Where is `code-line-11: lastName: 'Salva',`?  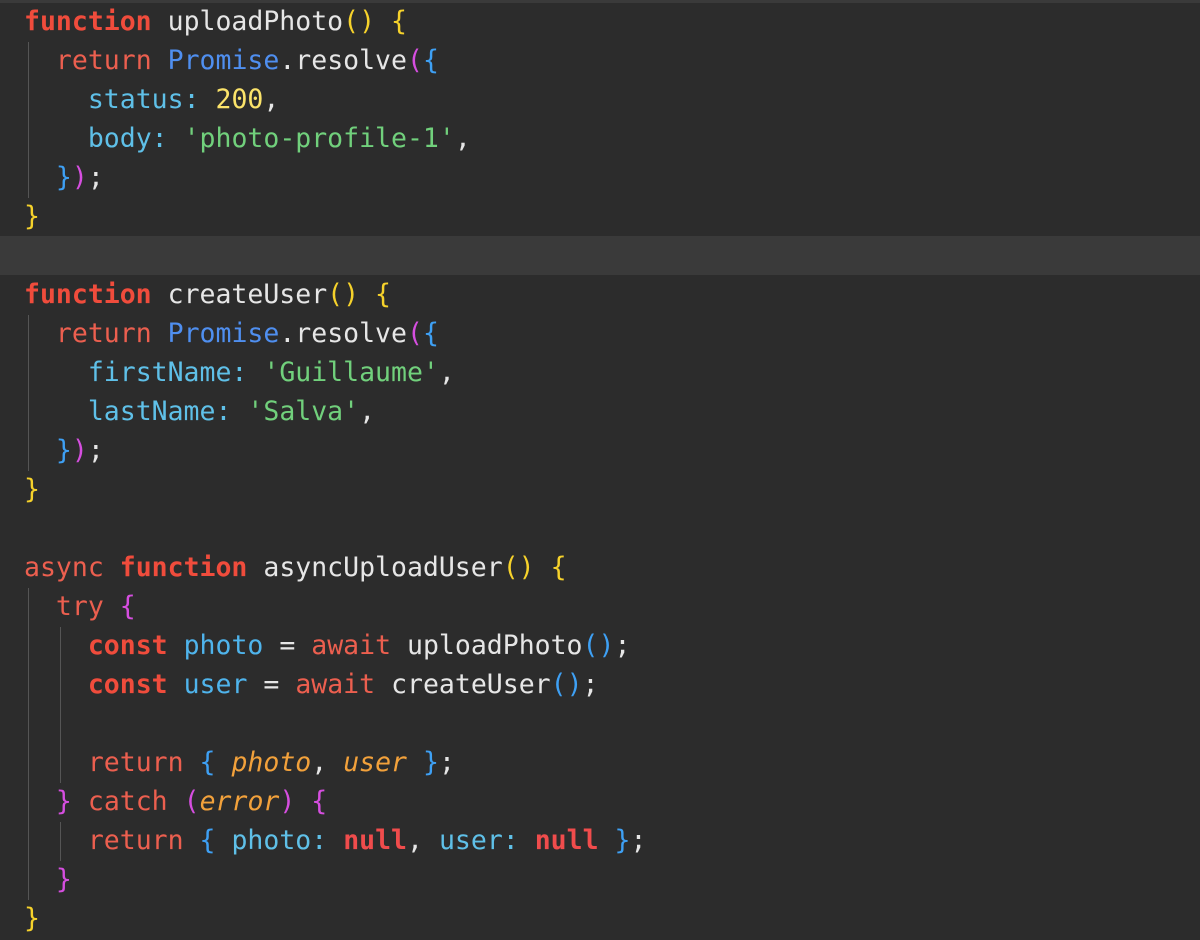 code-line-11: lastName: 'Salva', is located at coordinates (600, 411).